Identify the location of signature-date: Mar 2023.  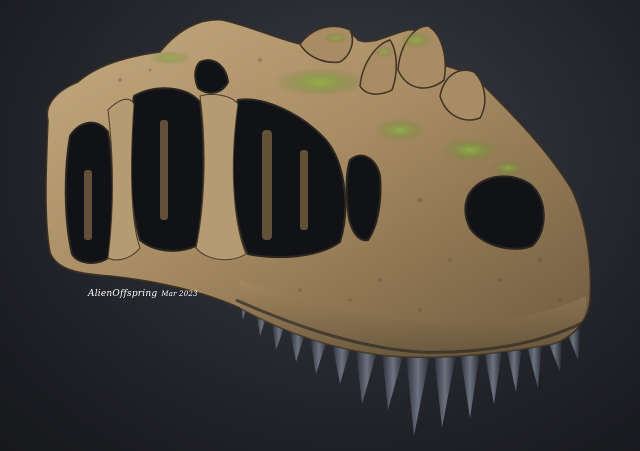
(179, 294).